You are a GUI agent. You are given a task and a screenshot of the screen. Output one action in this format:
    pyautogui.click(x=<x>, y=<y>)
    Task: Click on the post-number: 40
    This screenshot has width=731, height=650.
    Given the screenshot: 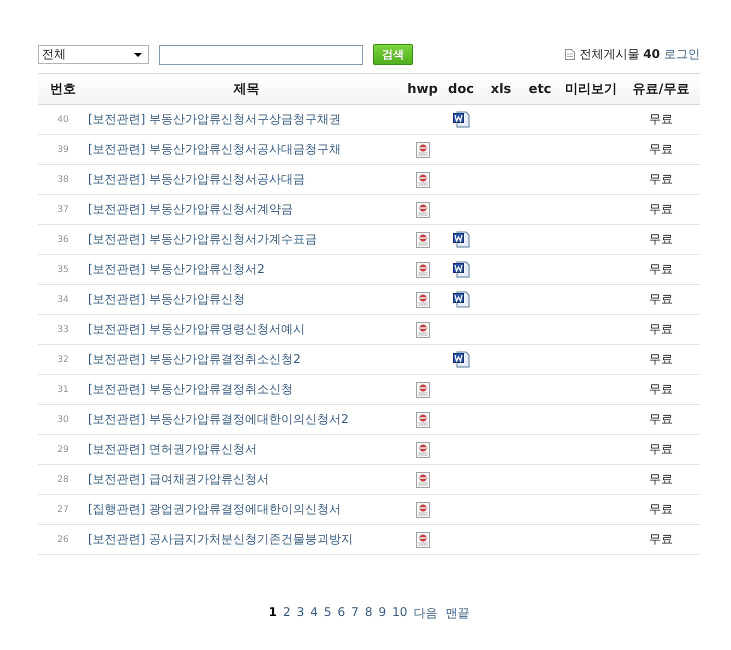 What is the action you would take?
    pyautogui.click(x=63, y=119)
    